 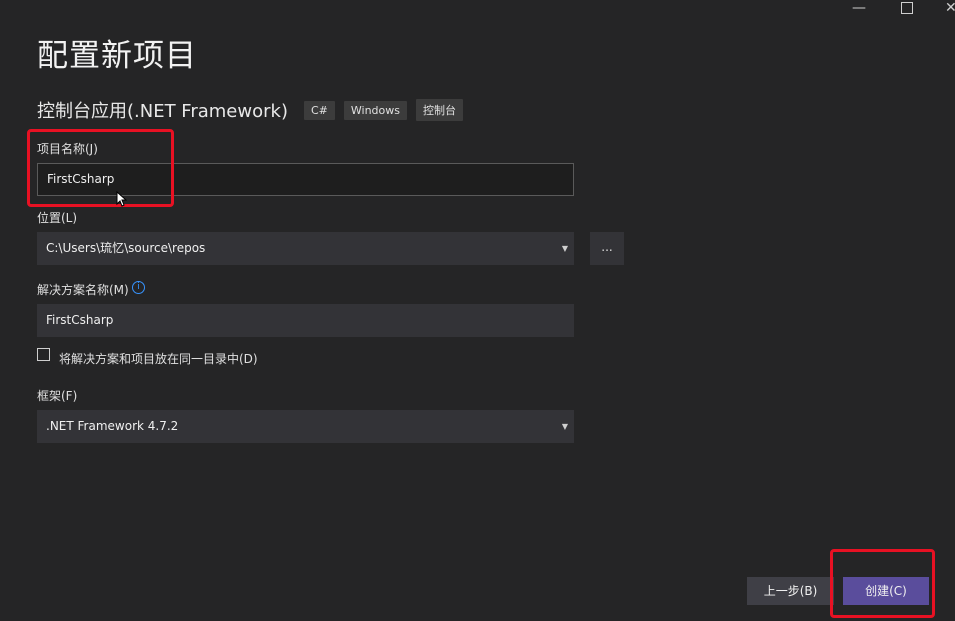 I want to click on back-button: 上一步(B), so click(x=790, y=591).